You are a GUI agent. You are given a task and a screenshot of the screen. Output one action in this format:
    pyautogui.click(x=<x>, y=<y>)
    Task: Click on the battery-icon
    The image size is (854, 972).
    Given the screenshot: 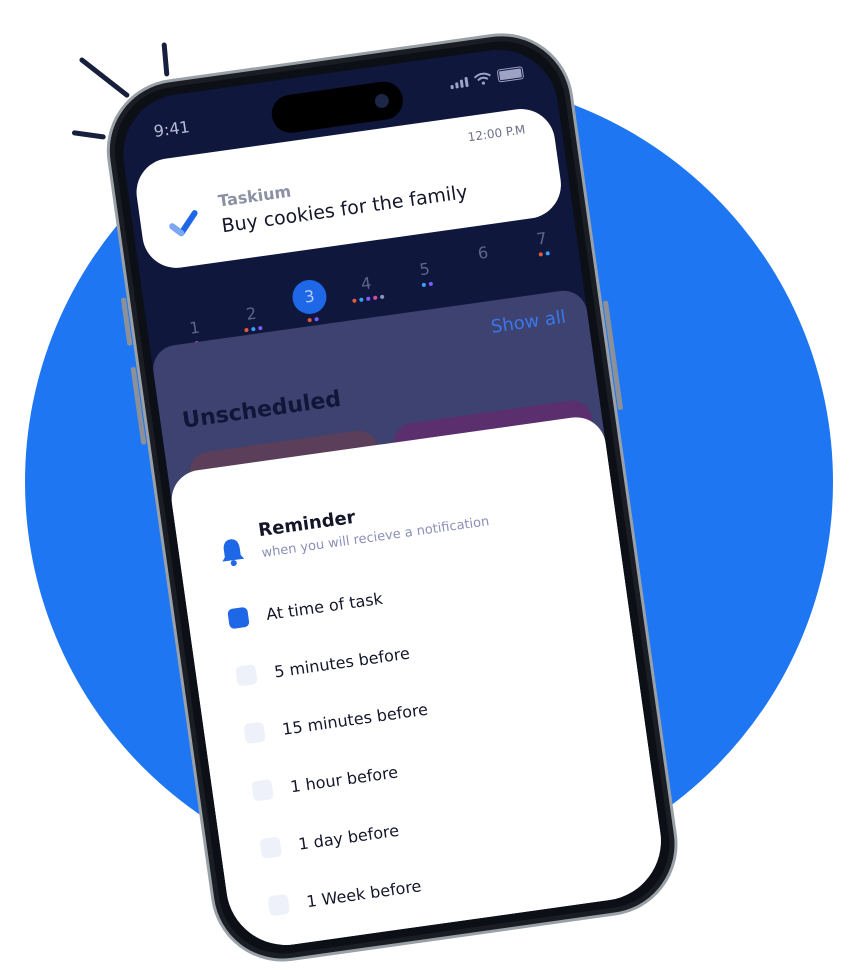 What is the action you would take?
    pyautogui.click(x=510, y=74)
    